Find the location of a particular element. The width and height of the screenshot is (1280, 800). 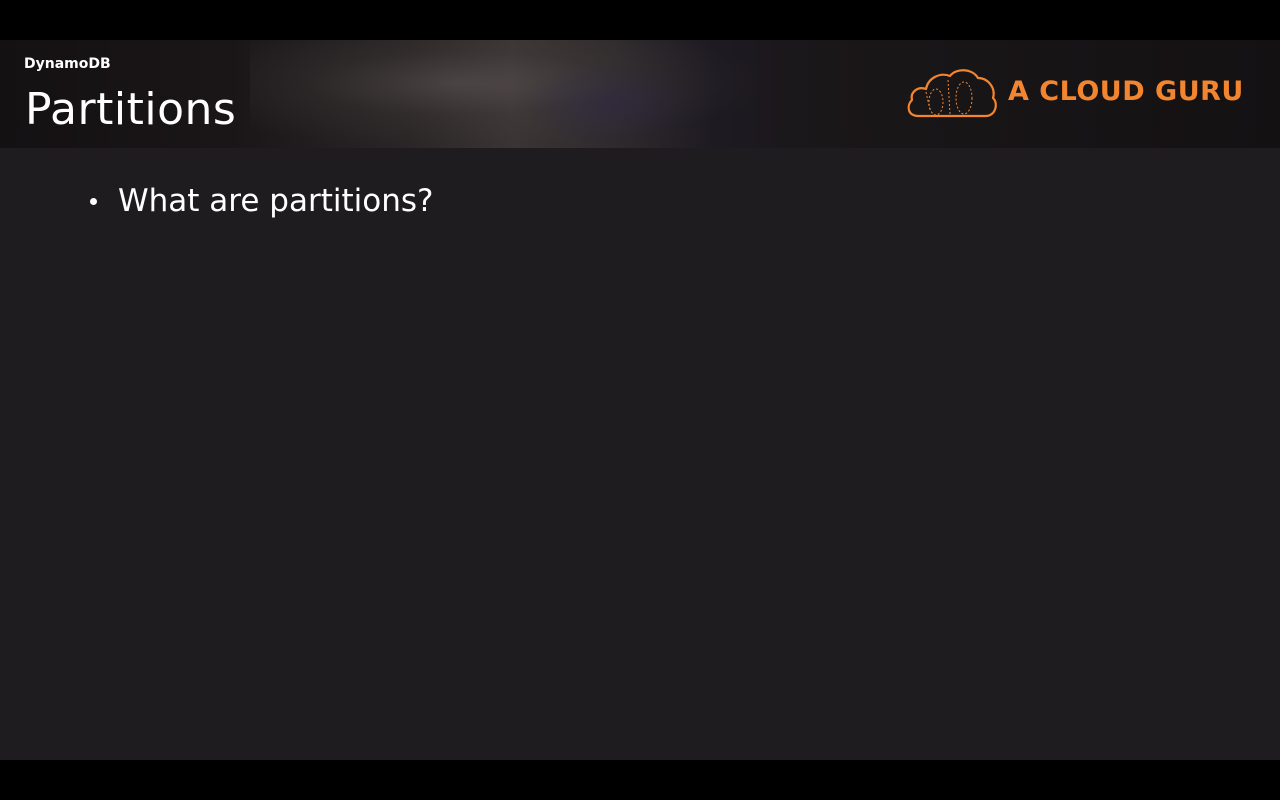

bullet-icon is located at coordinates (93, 201).